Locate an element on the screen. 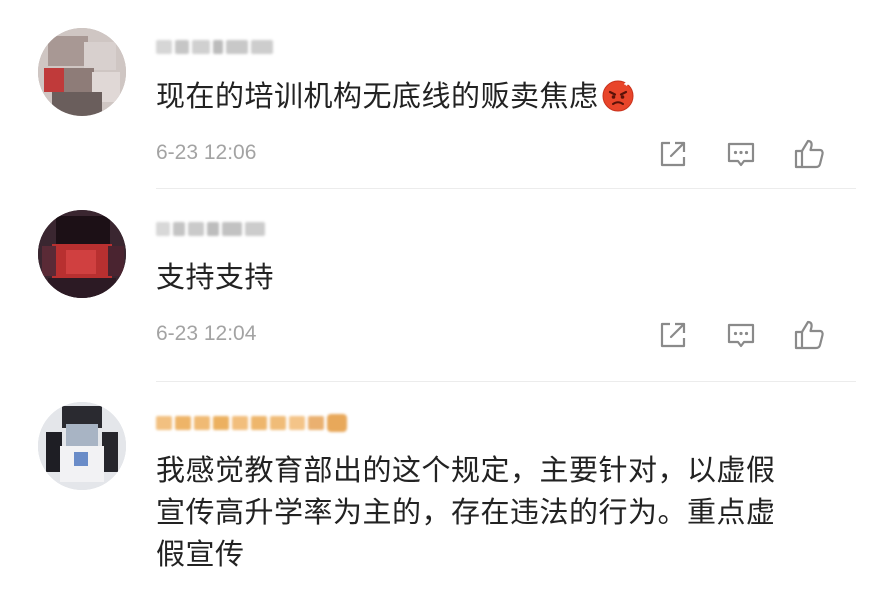 The image size is (894, 610). comment-text-line: 我感觉教育部出的这个规定，主要针对，以虚假 is located at coordinates (466, 470).